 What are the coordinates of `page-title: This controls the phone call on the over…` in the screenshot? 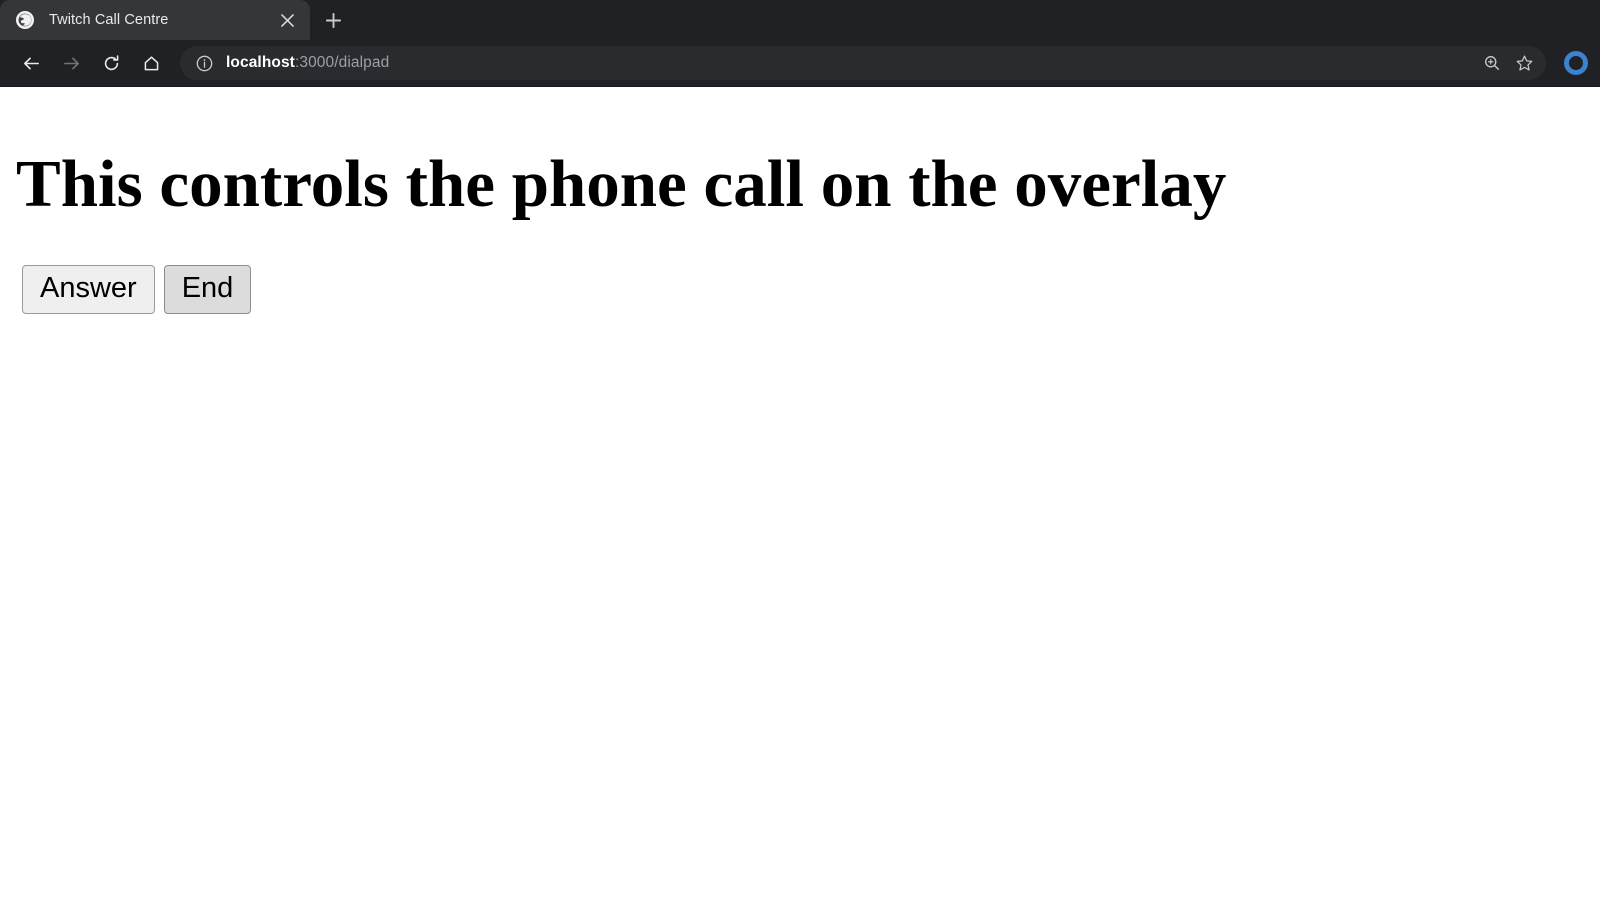 It's located at (621, 184).